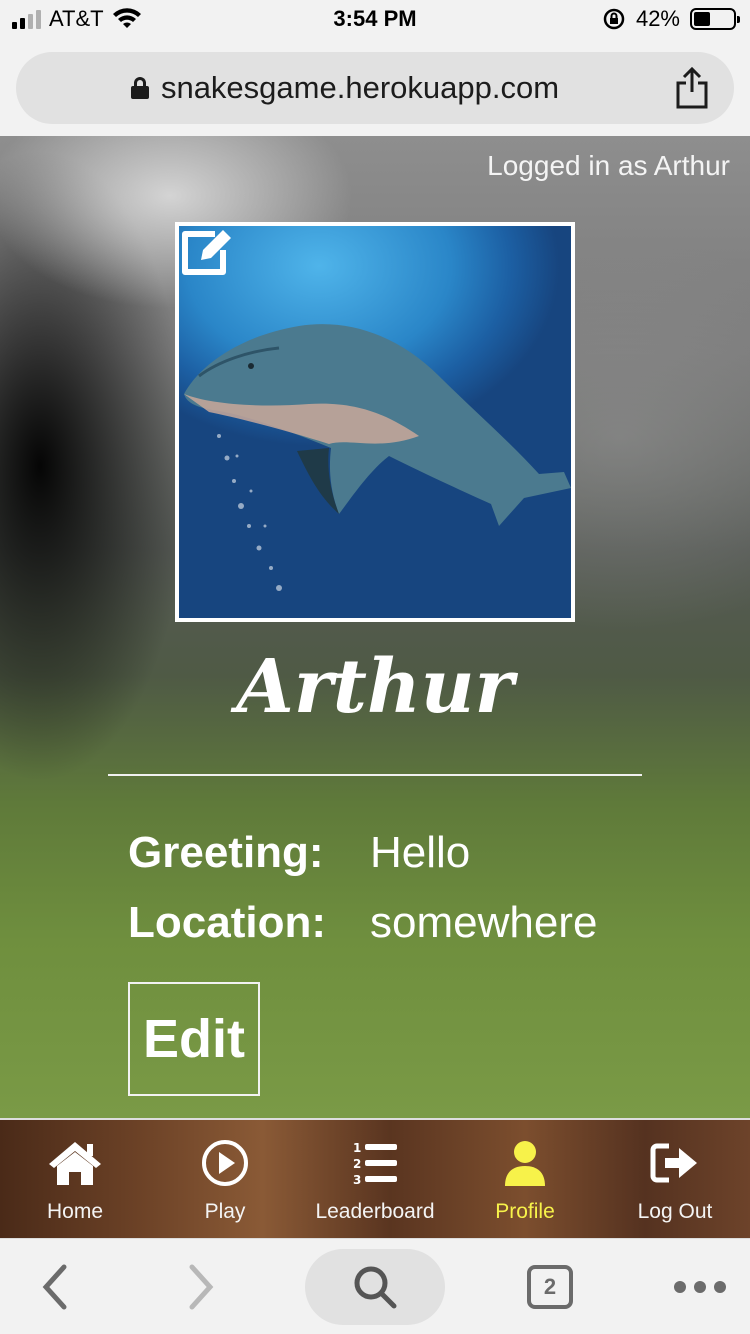 Image resolution: width=750 pixels, height=1334 pixels. What do you see at coordinates (525, 1211) in the screenshot?
I see `nav-label-profile: Profile` at bounding box center [525, 1211].